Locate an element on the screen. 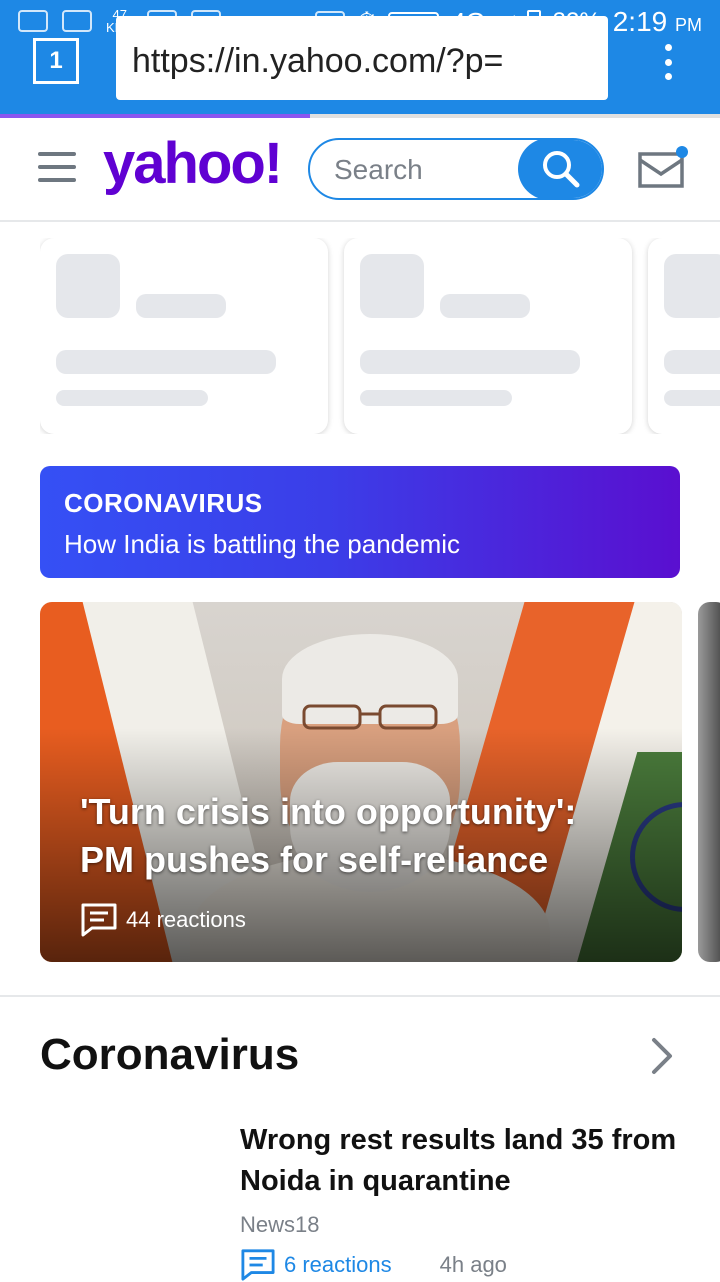 The image size is (720, 1282). story-meta: 6 reactions 4h ago is located at coordinates (373, 1265).